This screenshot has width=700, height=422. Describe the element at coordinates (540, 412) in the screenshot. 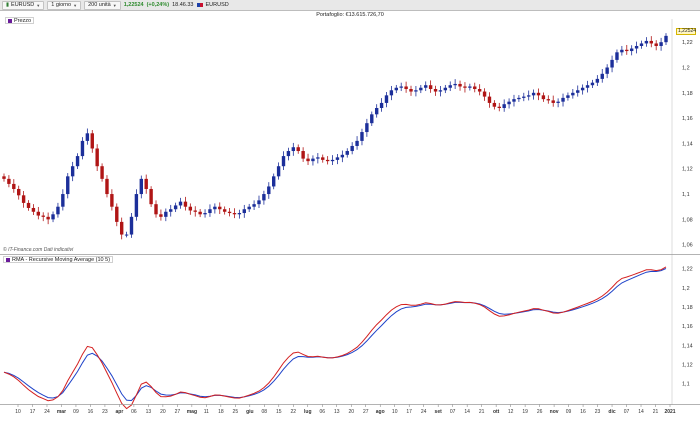

I see `x-tick-label: 26` at that location.